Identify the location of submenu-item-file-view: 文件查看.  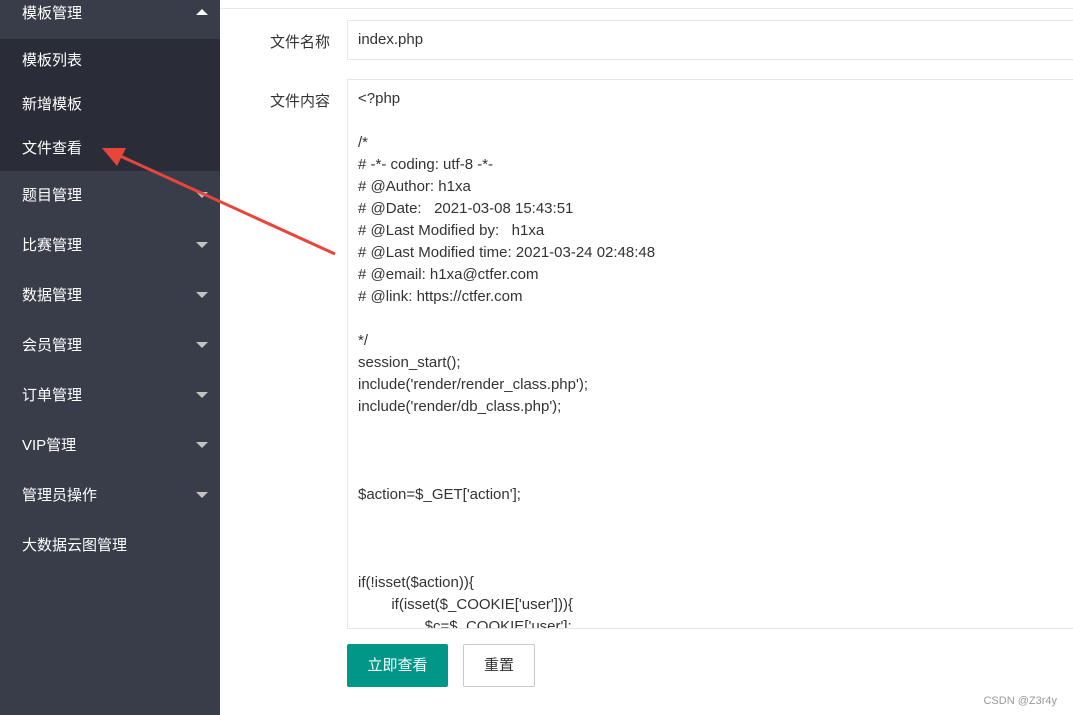
(110, 149).